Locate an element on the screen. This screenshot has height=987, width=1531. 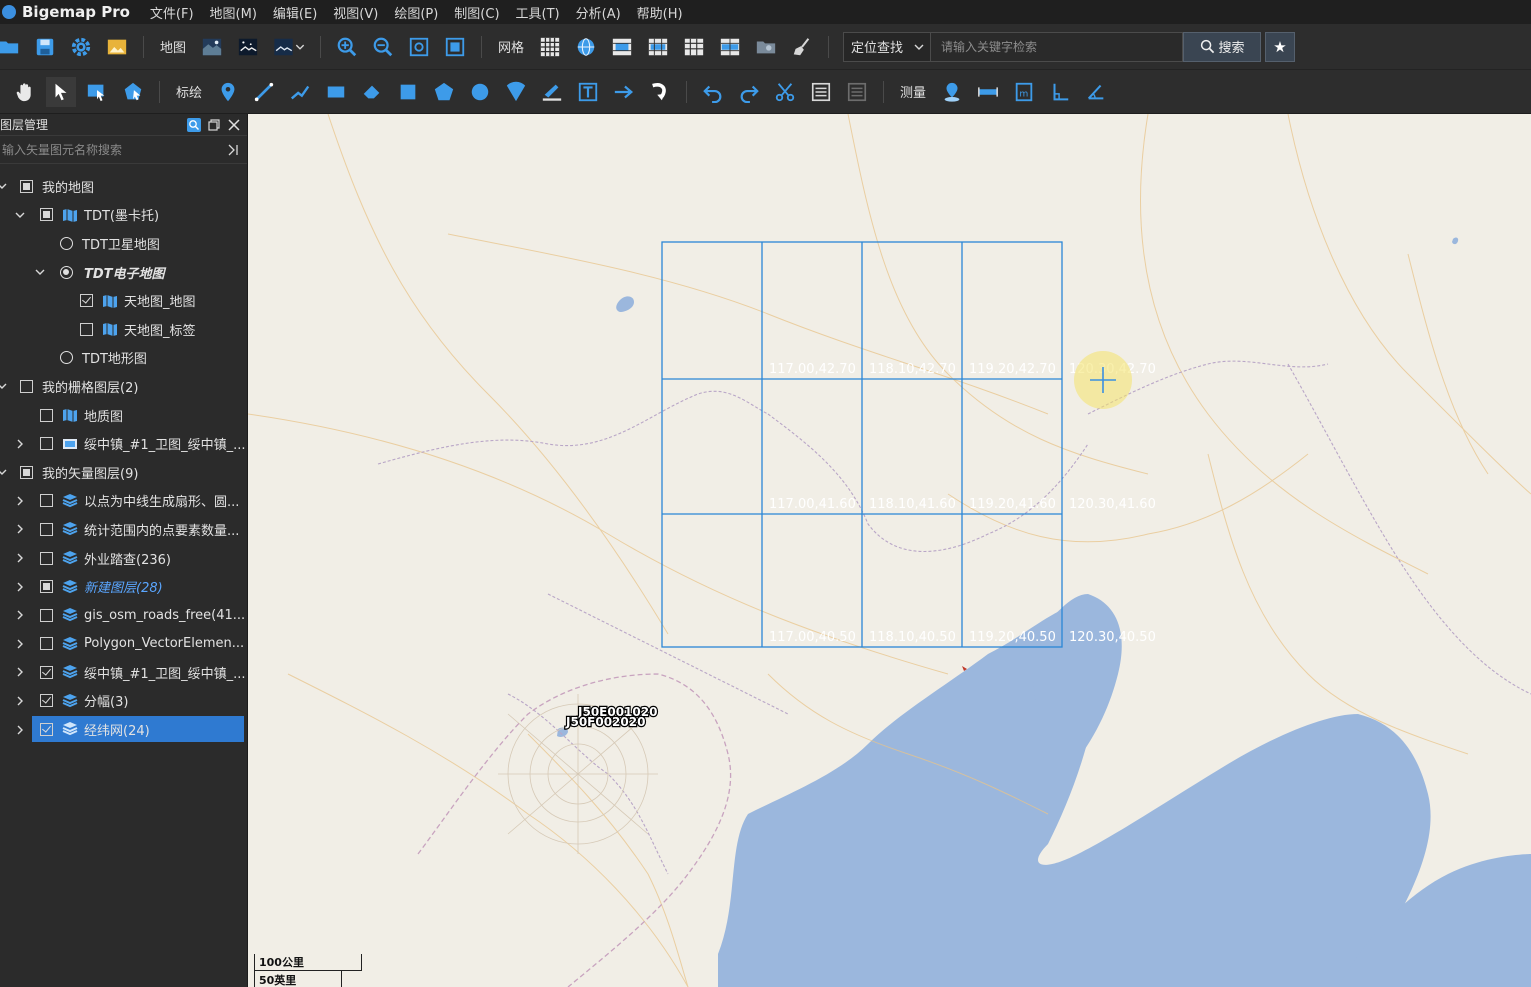
zoom-in-button is located at coordinates (347, 47).